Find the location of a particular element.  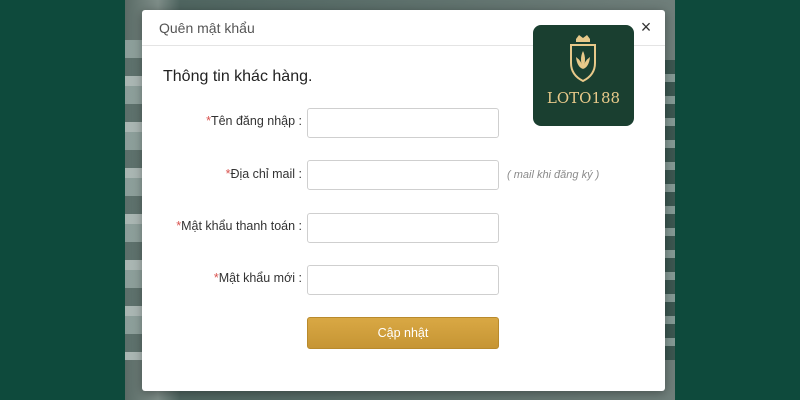

new-password-input is located at coordinates (403, 280).